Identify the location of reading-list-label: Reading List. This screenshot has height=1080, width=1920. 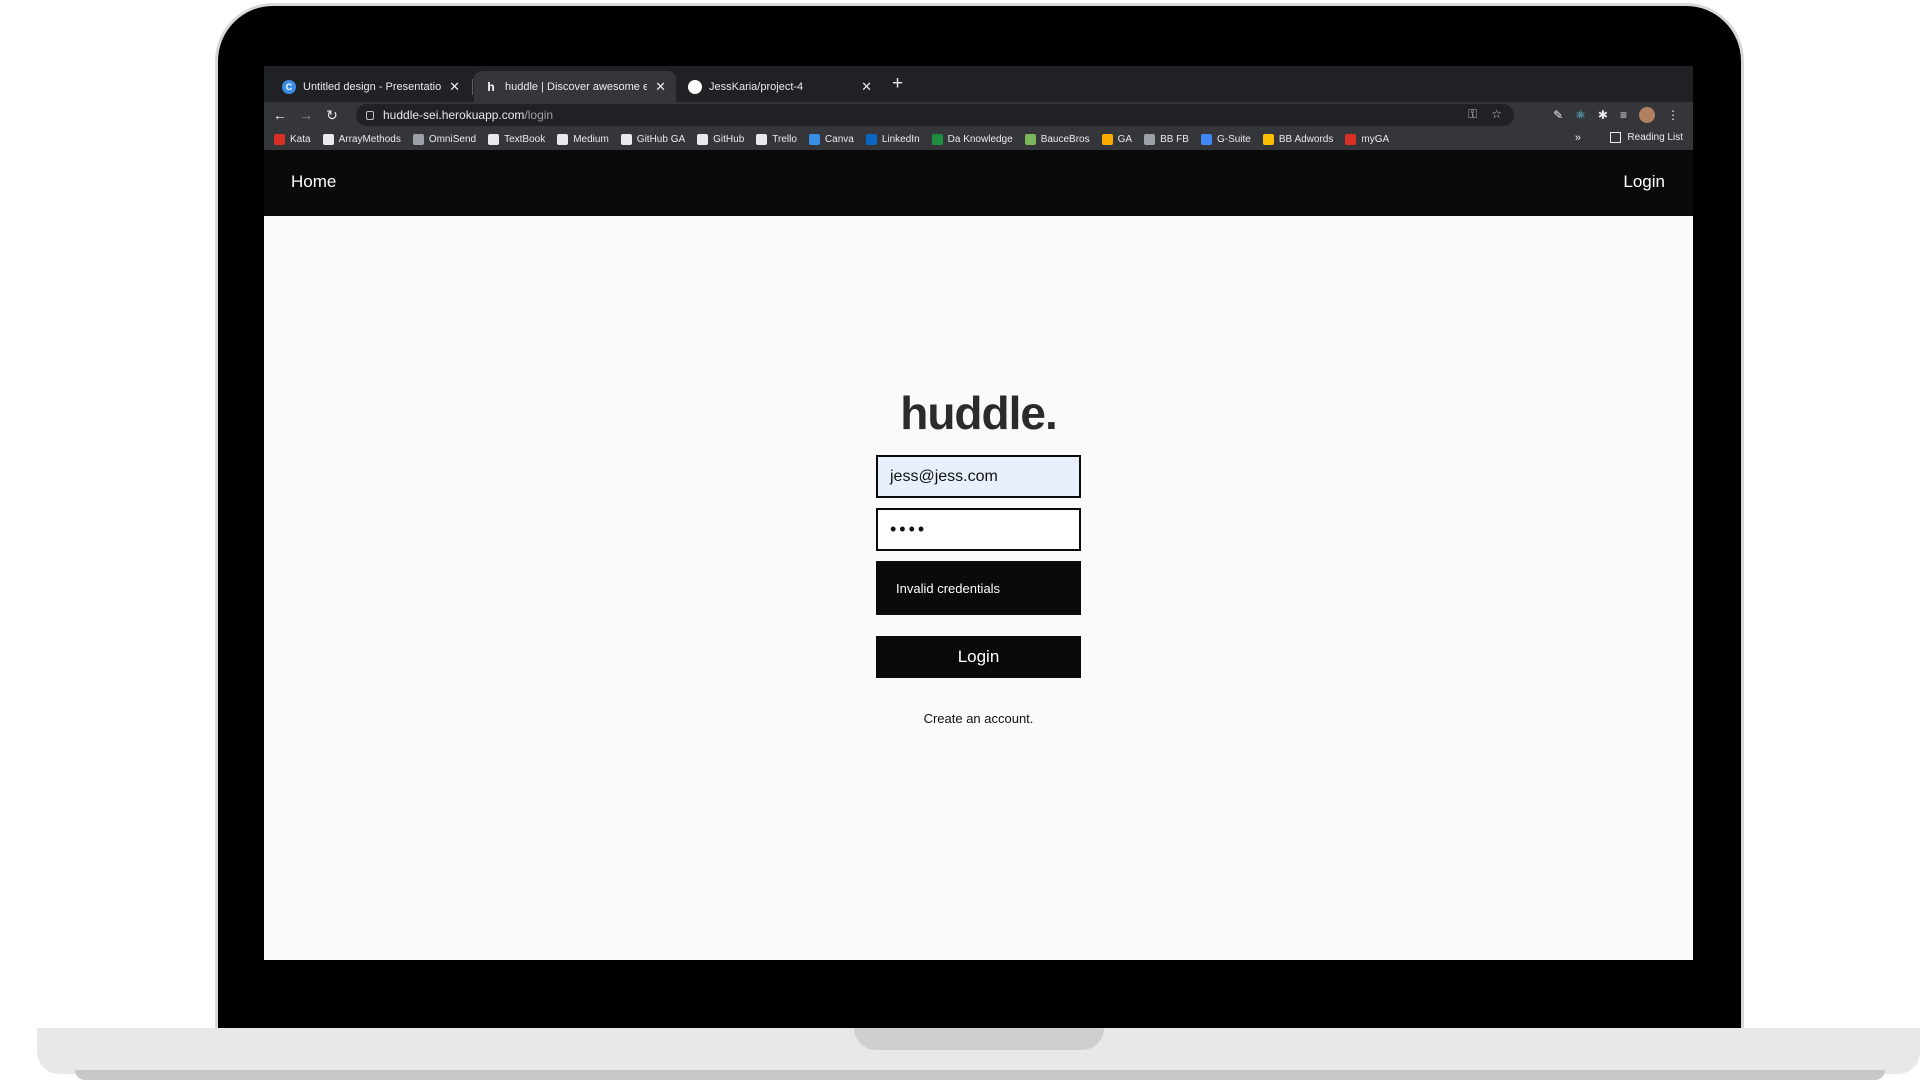
(1655, 137).